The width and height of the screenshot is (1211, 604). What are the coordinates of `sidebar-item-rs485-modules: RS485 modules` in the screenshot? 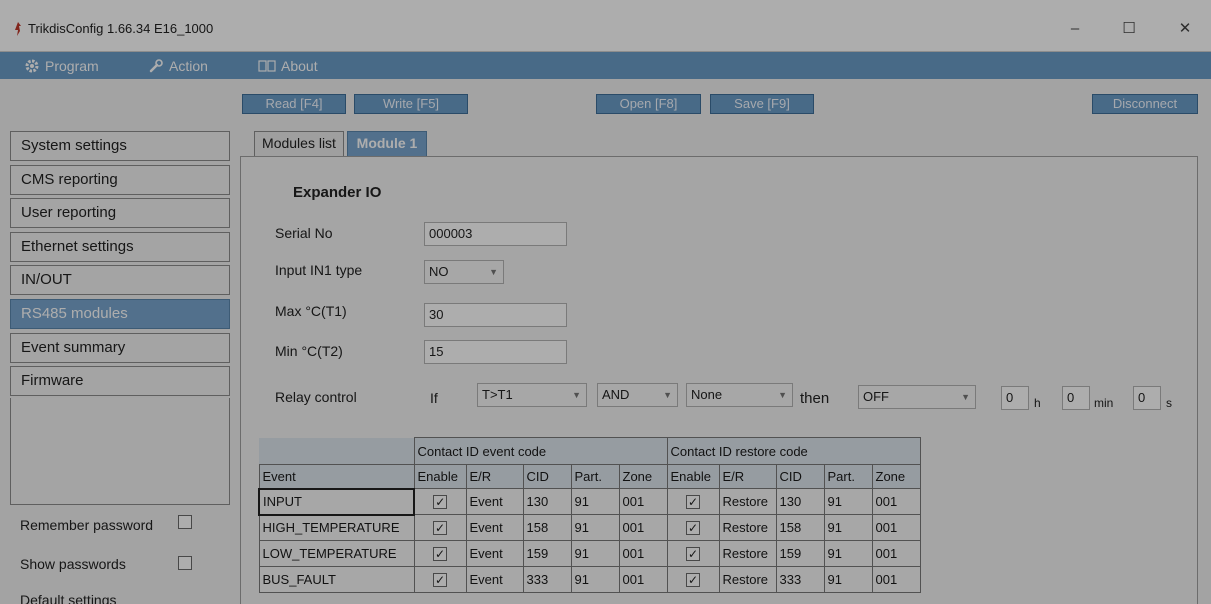 It's located at (120, 314).